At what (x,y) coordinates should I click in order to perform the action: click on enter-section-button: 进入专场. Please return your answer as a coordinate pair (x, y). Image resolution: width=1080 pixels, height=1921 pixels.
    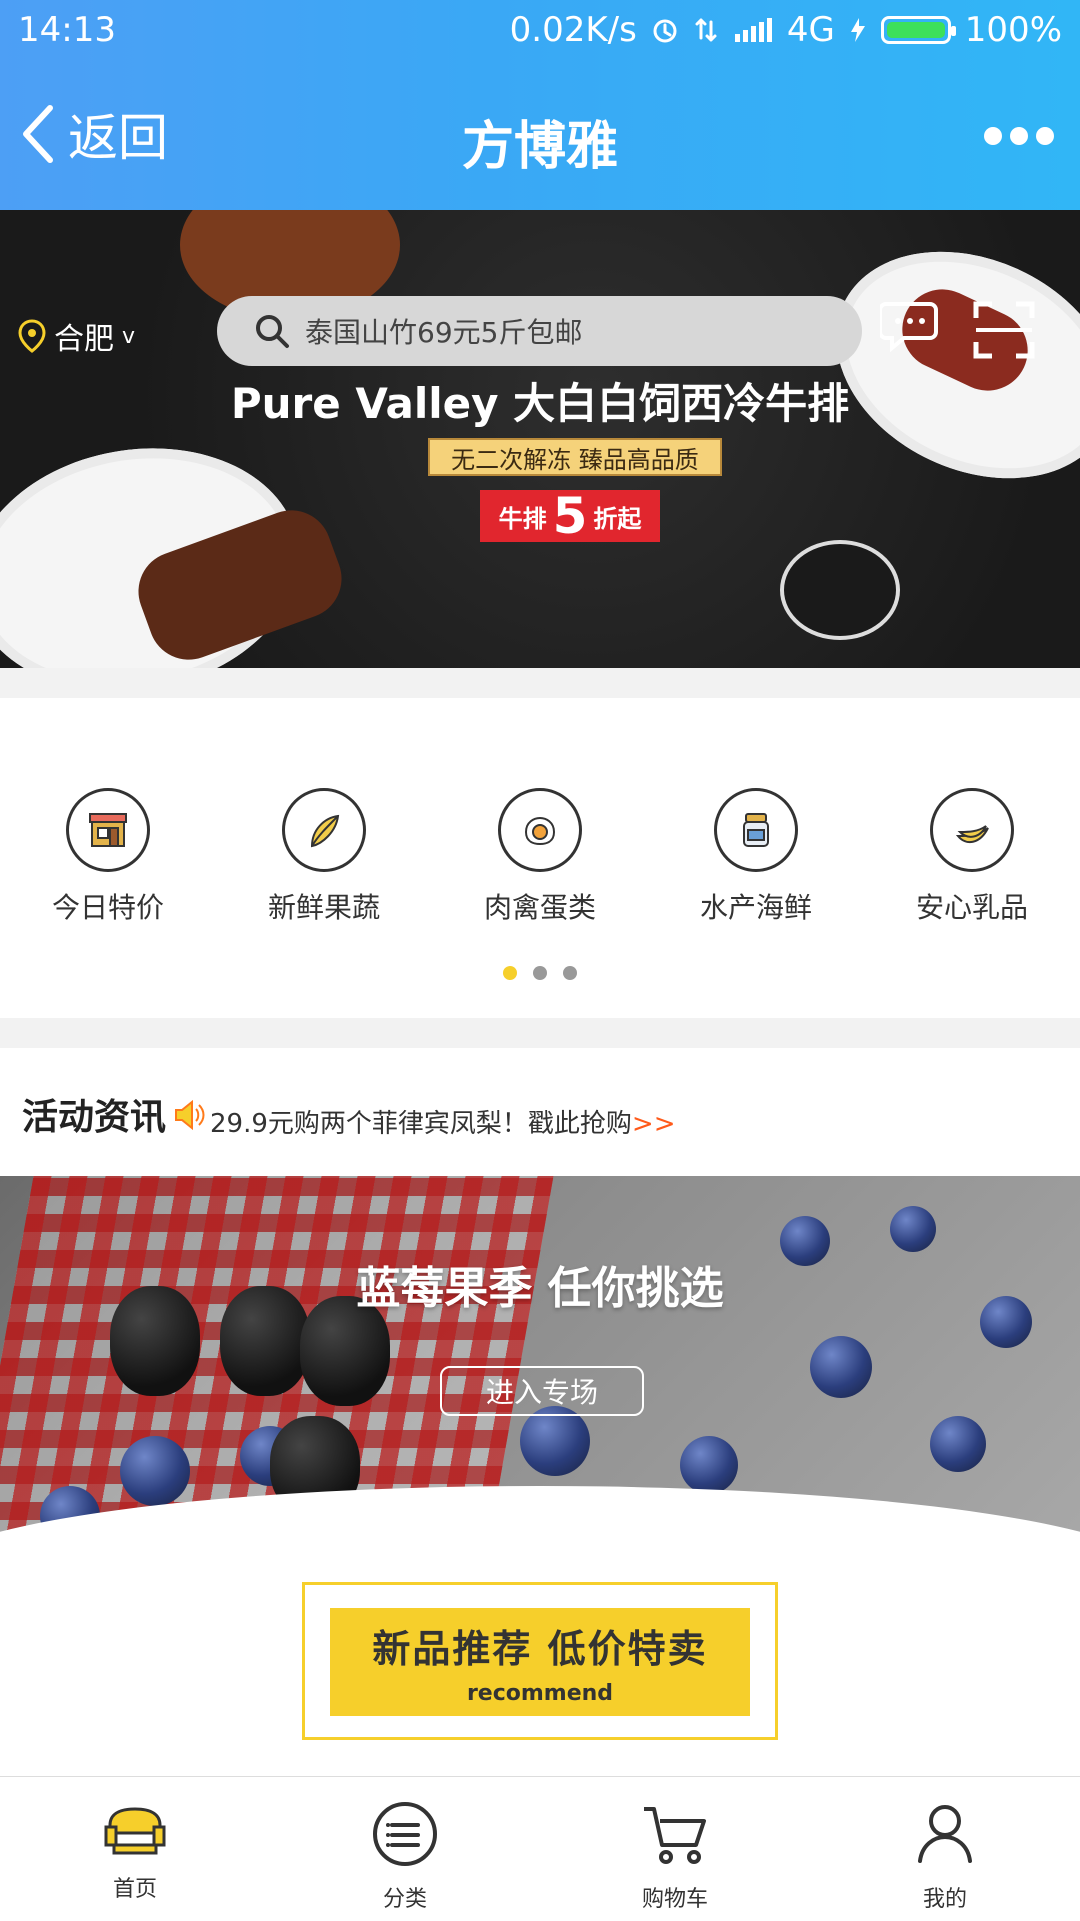
    Looking at the image, I should click on (542, 1391).